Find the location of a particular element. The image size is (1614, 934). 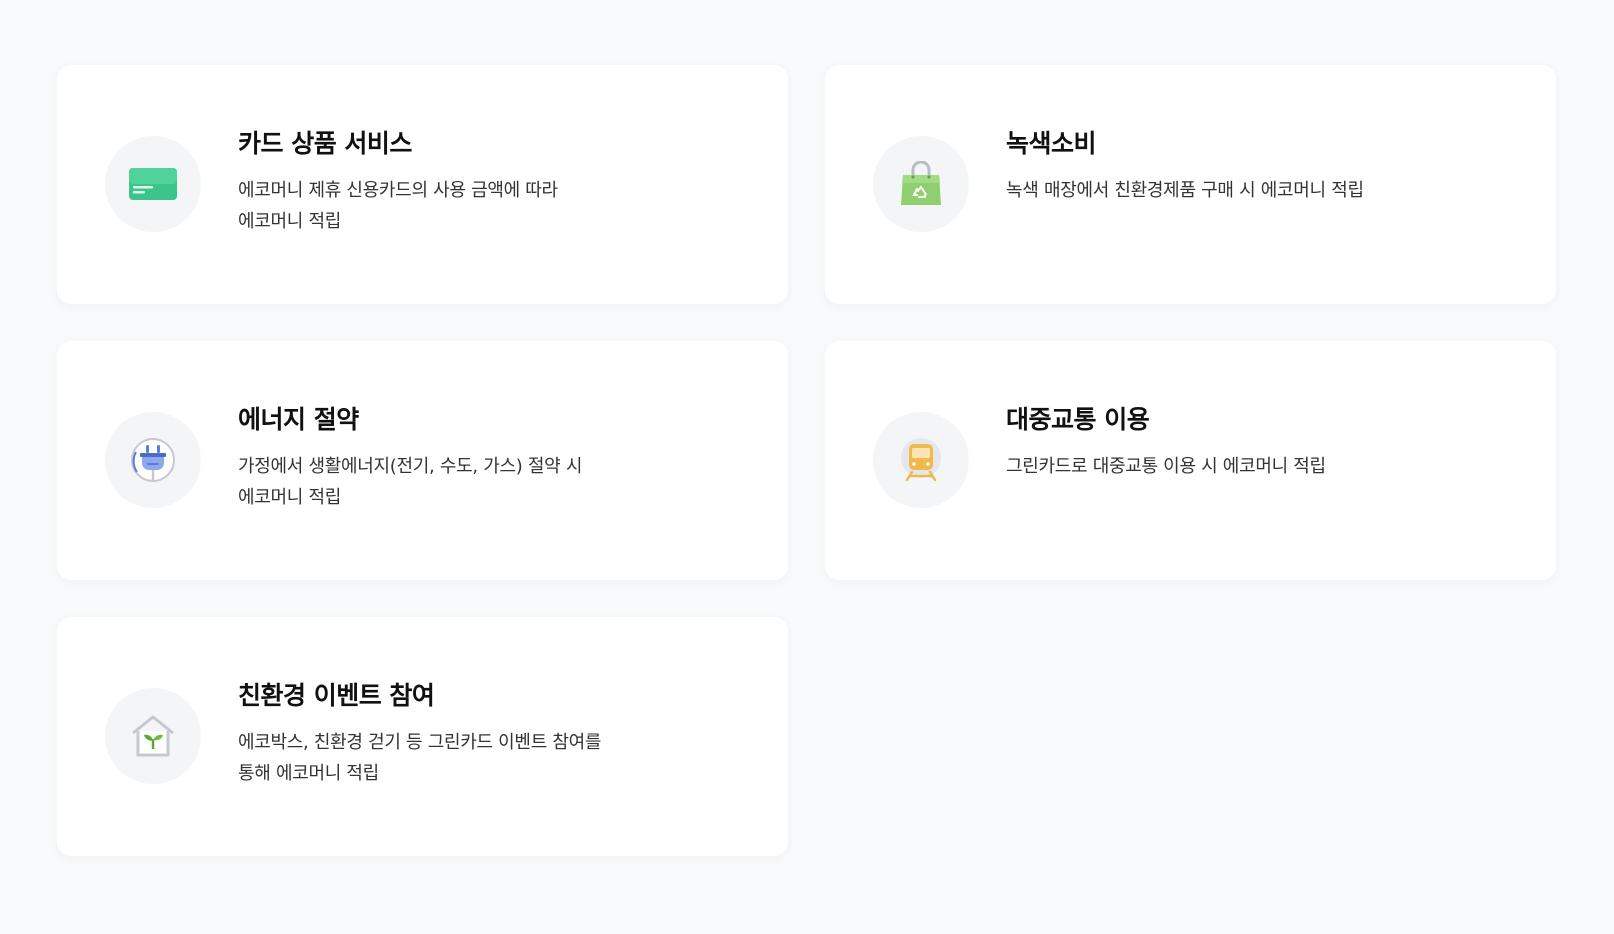

train-icon is located at coordinates (921, 460).